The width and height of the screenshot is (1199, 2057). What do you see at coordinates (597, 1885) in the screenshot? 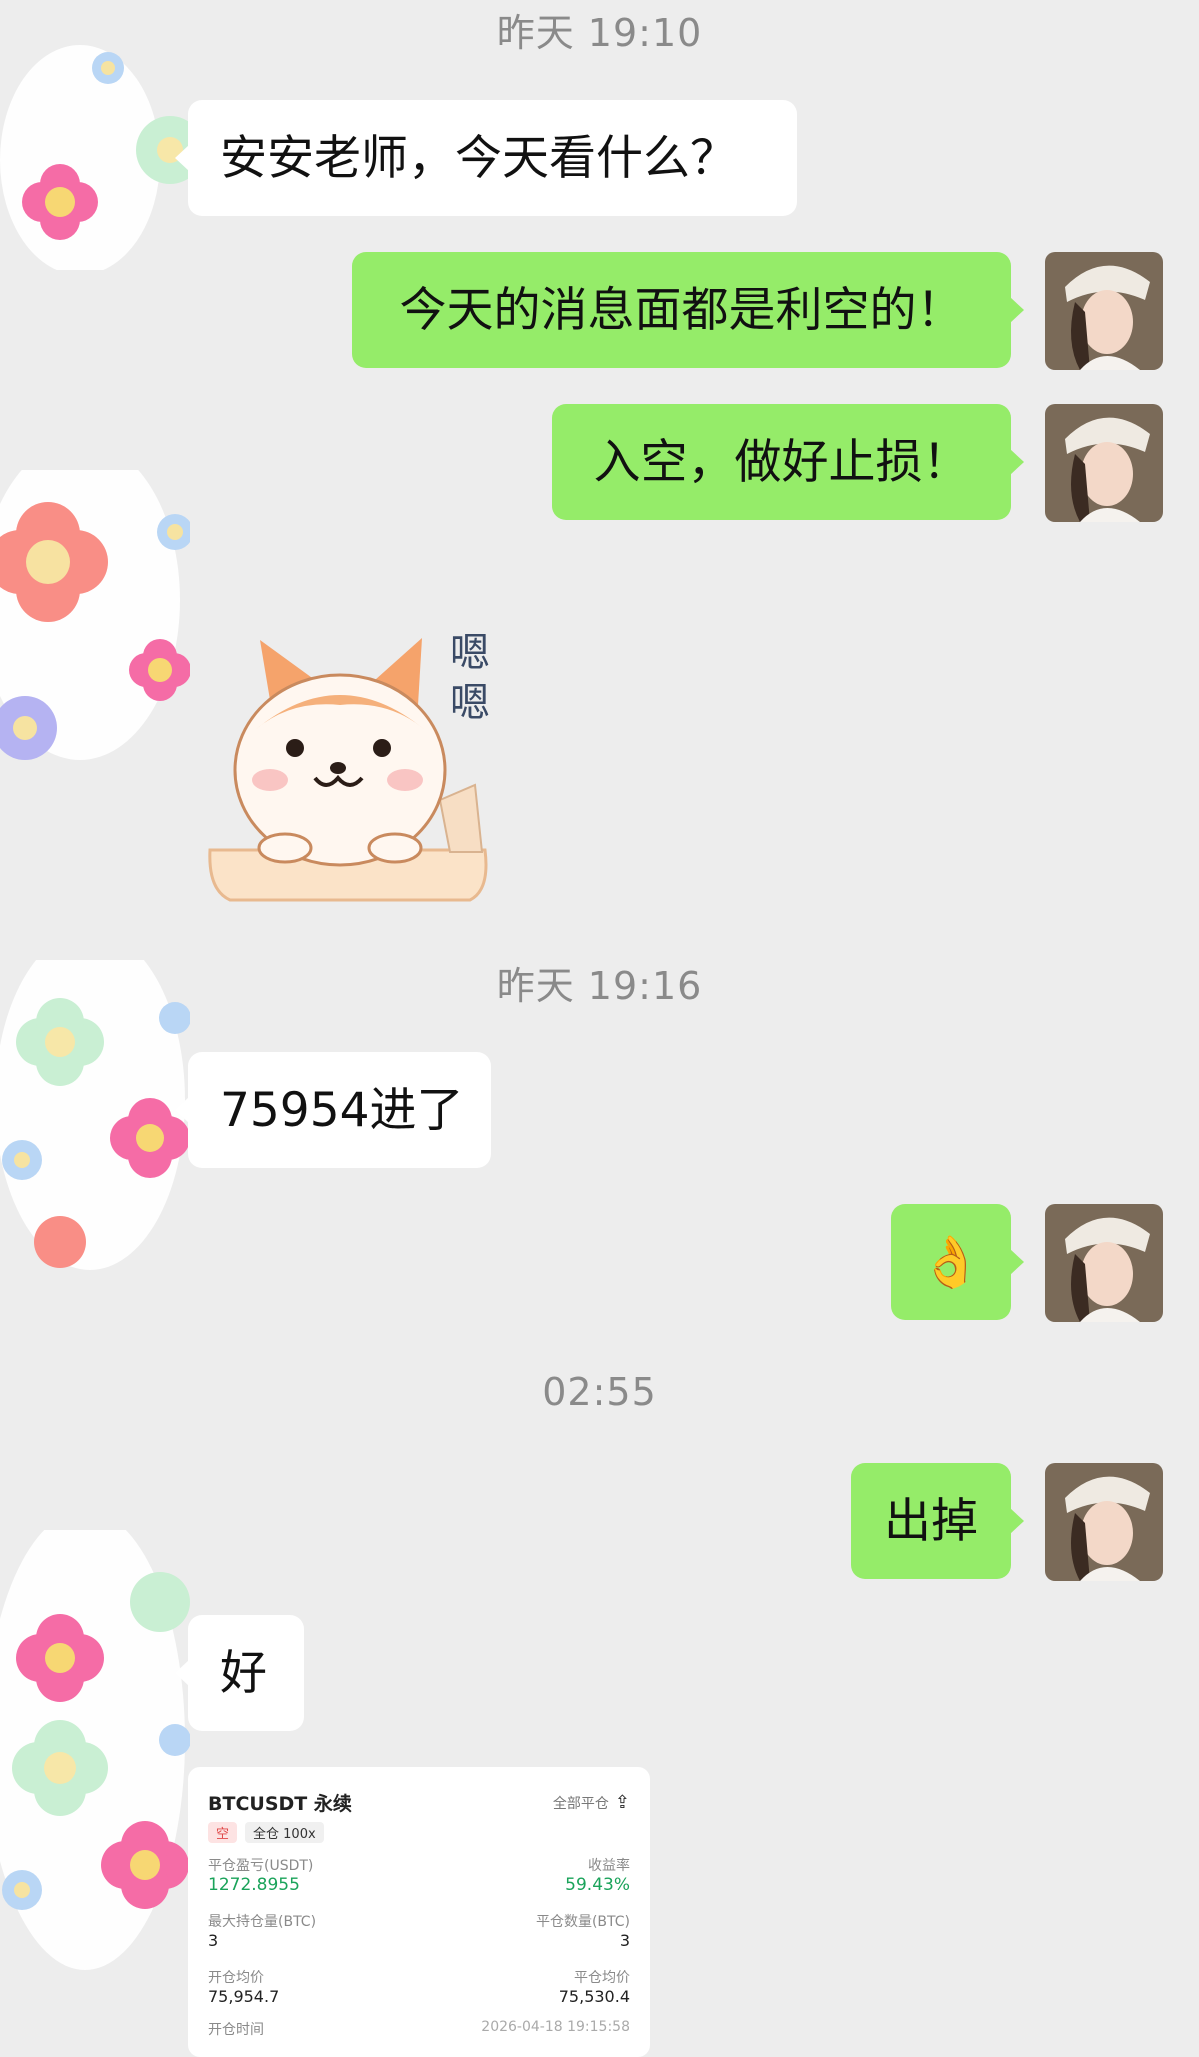
I see `roi-value: 59.43%` at bounding box center [597, 1885].